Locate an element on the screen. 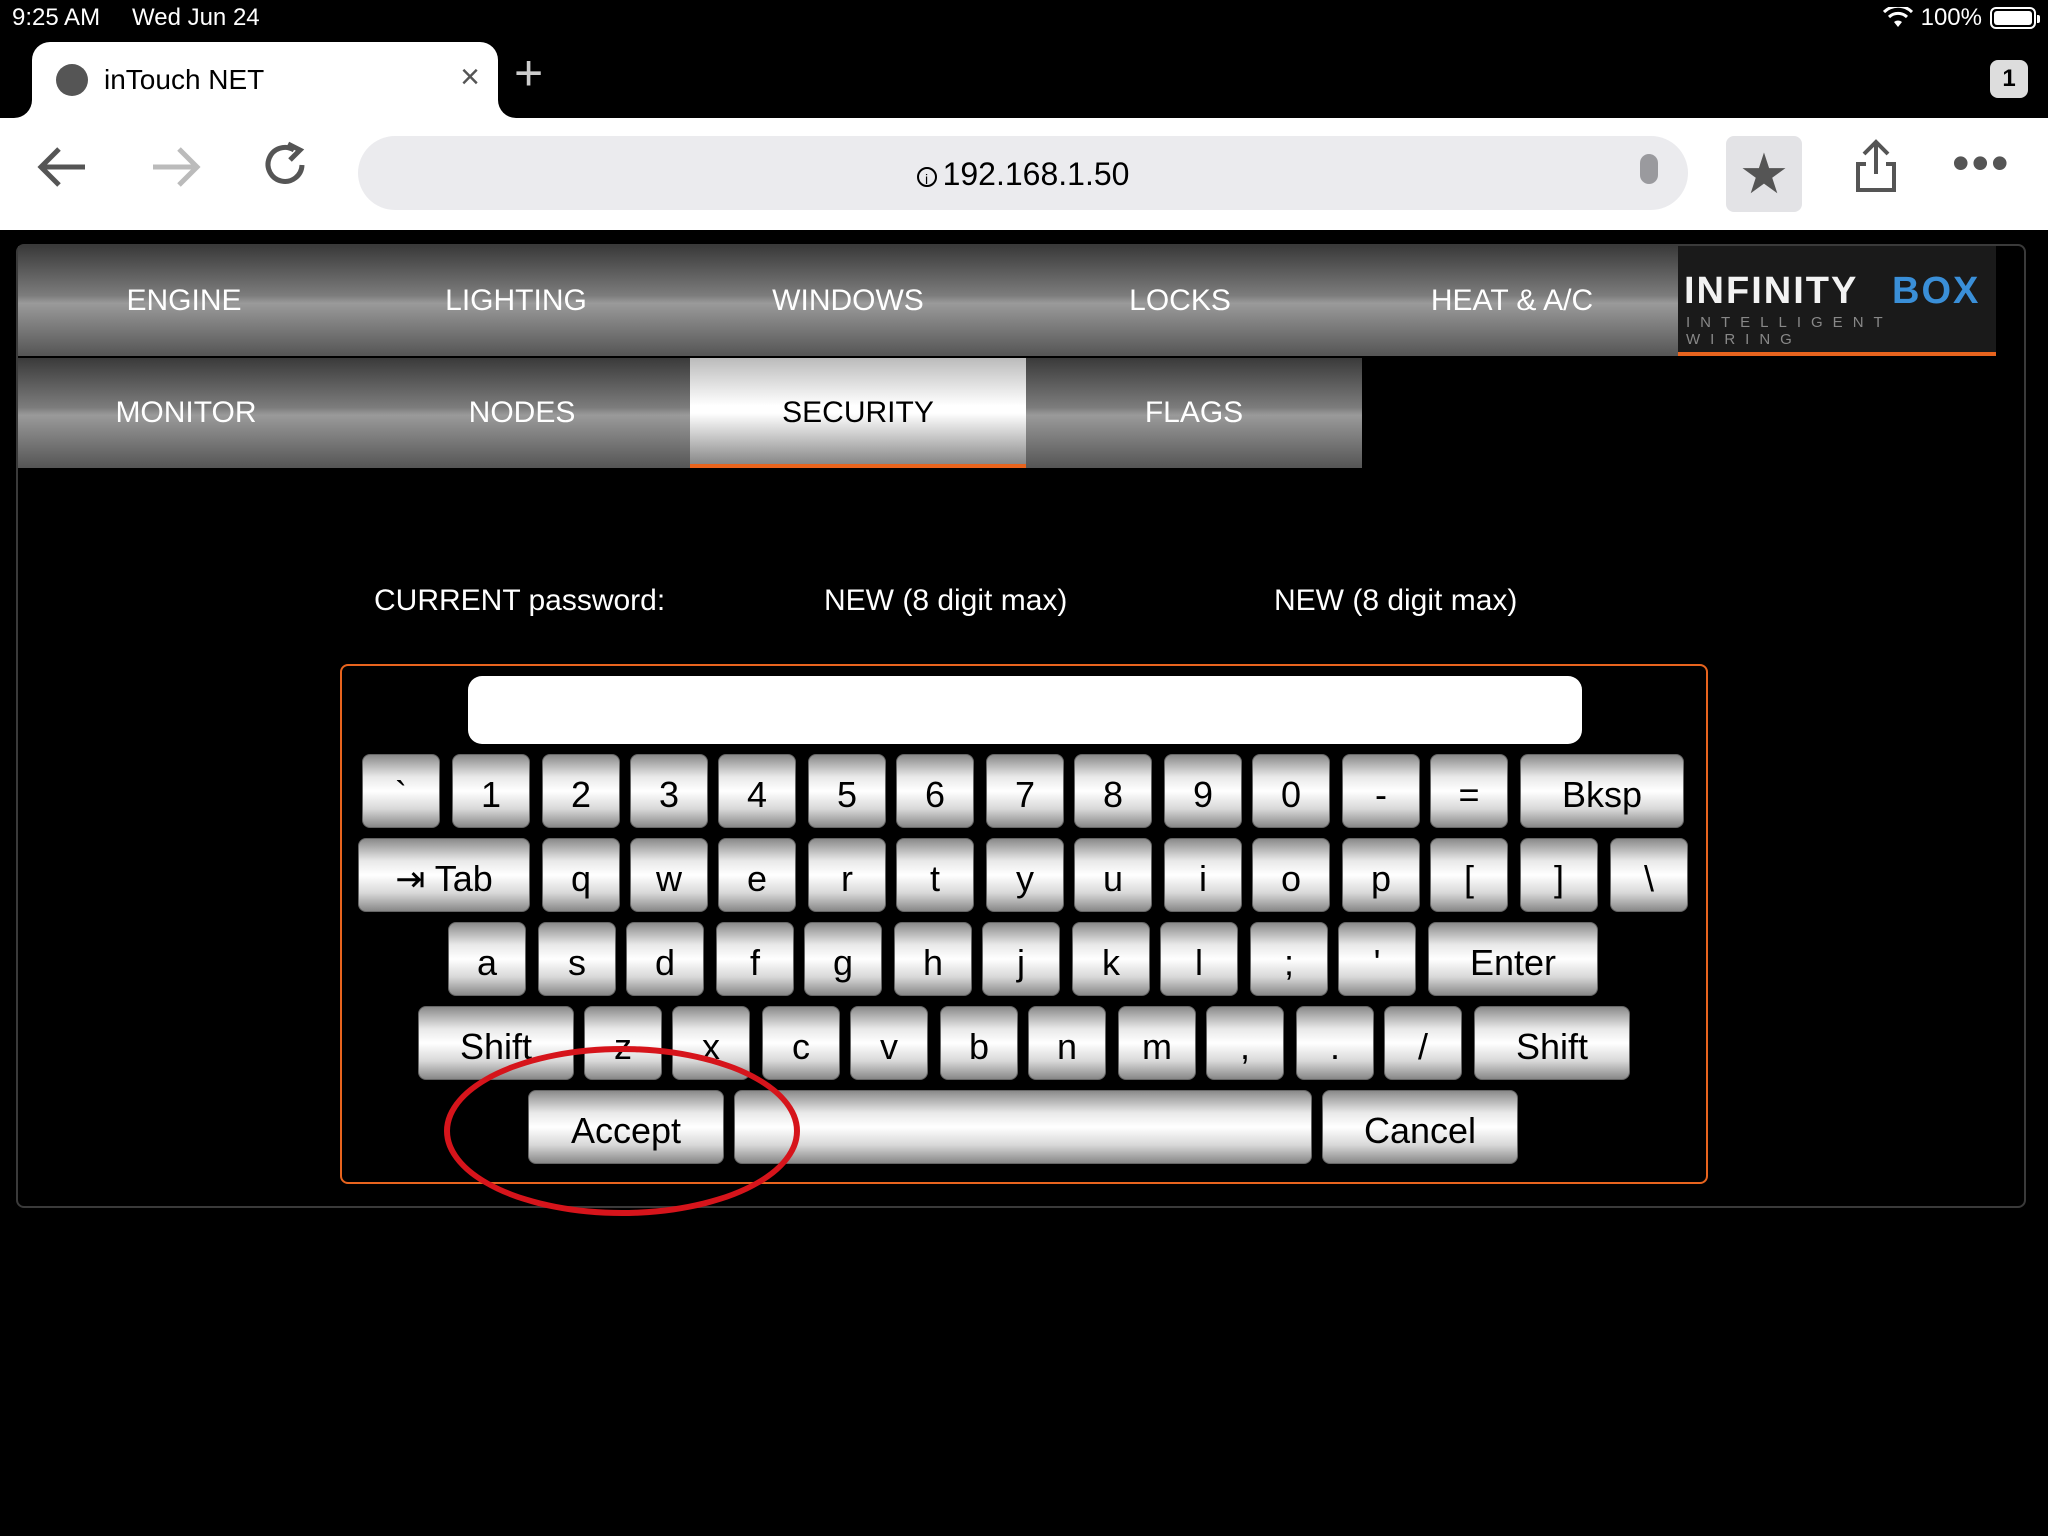 The image size is (2048, 1536). key-3-row4: c is located at coordinates (801, 1043).